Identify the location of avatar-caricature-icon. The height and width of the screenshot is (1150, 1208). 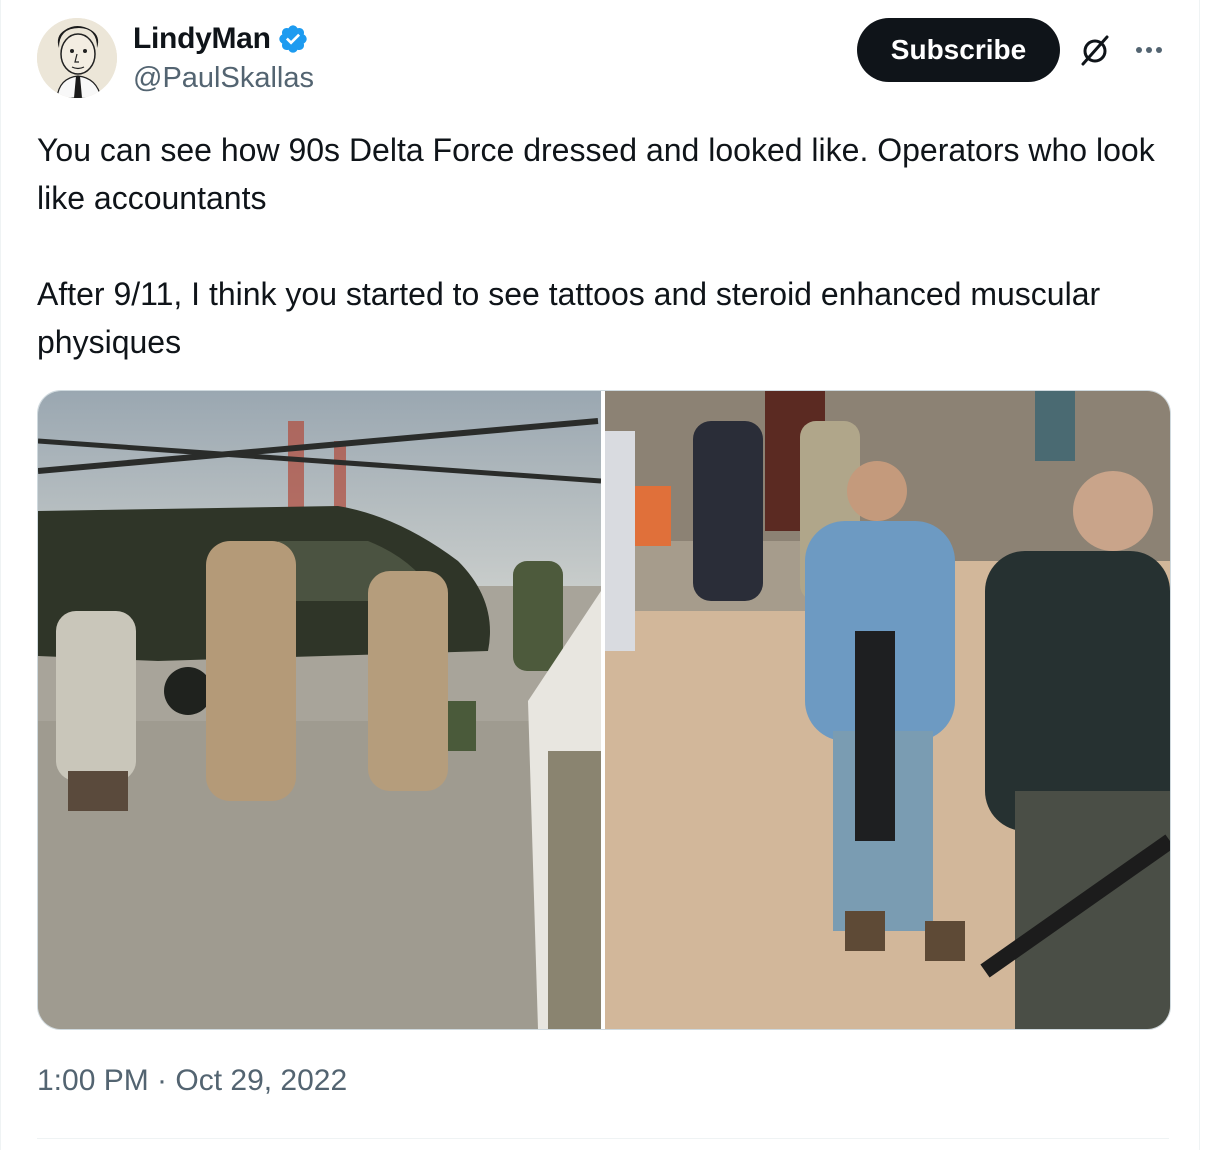
(77, 58).